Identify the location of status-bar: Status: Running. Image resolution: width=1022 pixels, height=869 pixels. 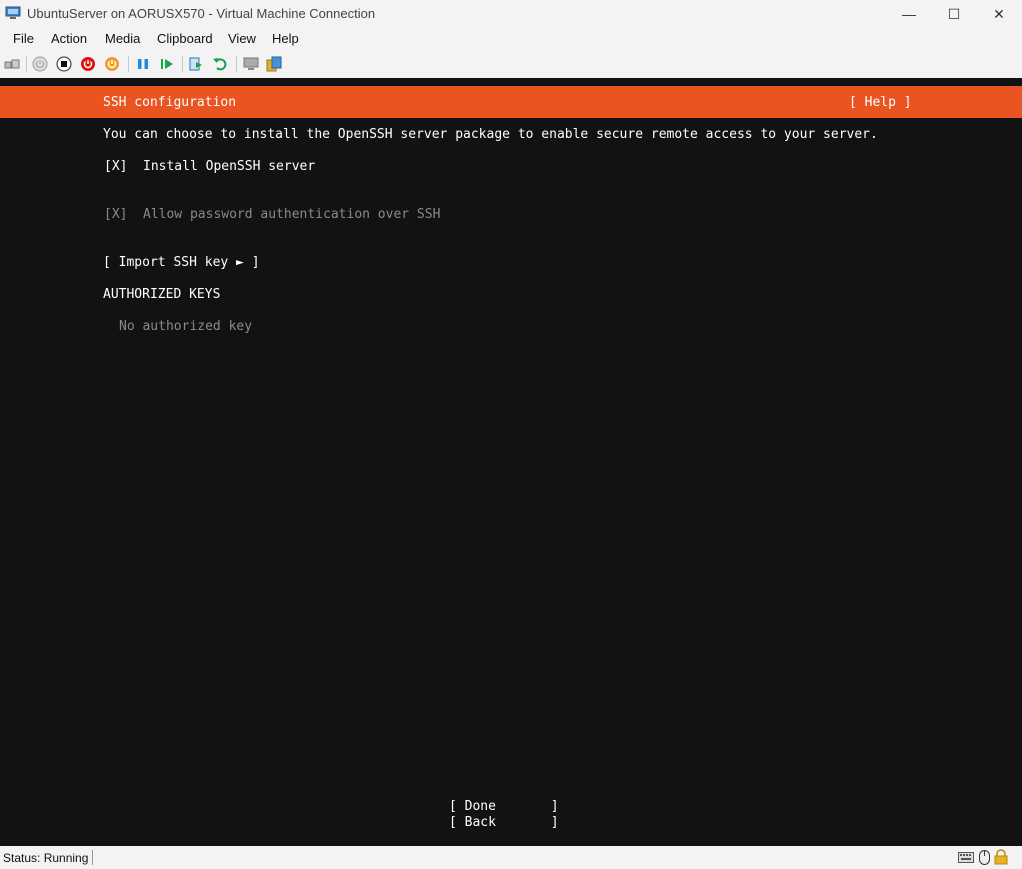
(511, 857).